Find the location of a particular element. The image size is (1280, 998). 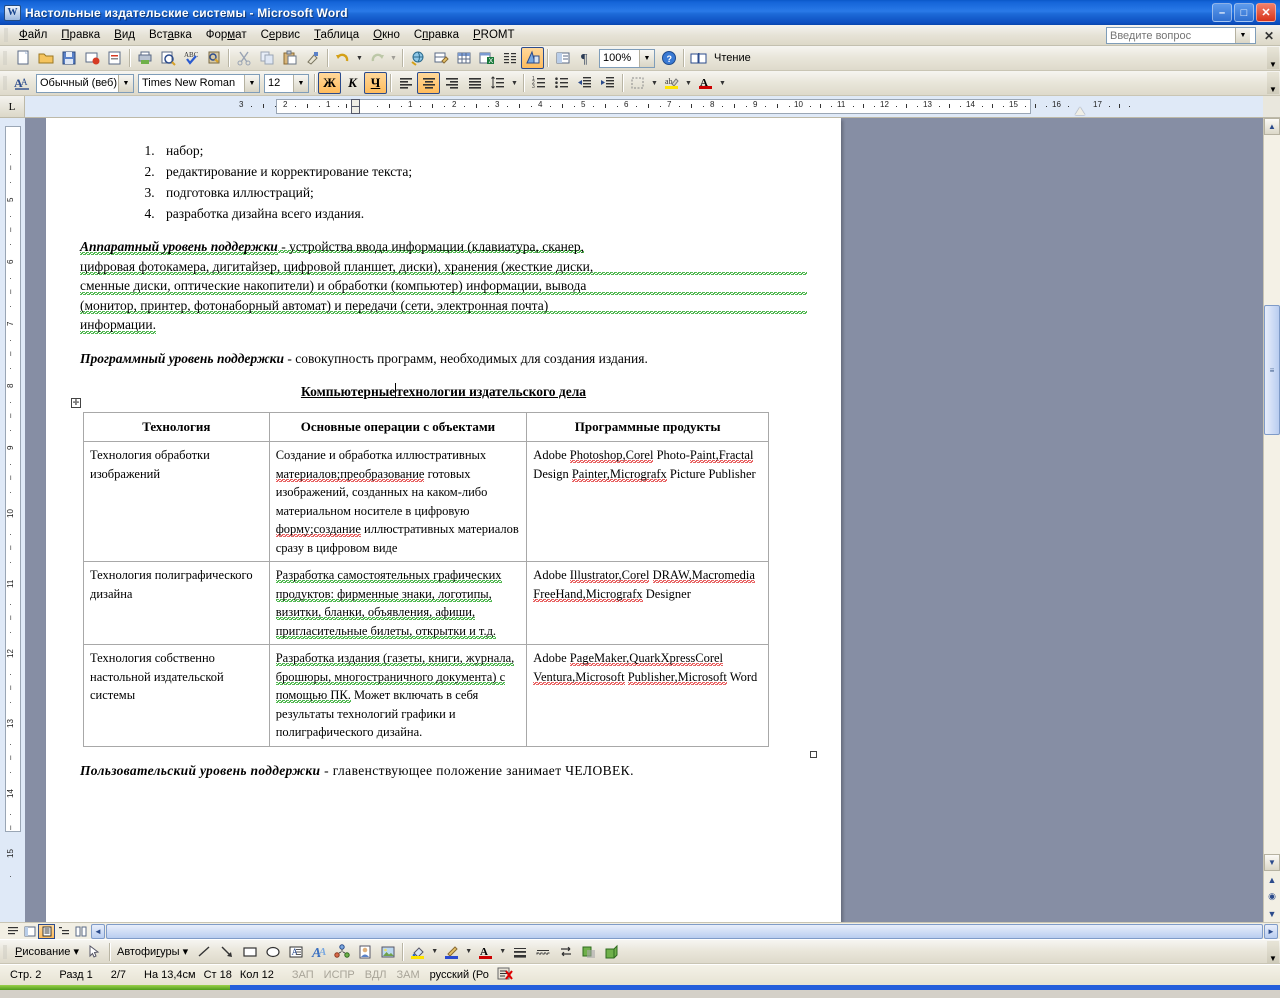

menu-item-window: Окно is located at coordinates (386, 35).